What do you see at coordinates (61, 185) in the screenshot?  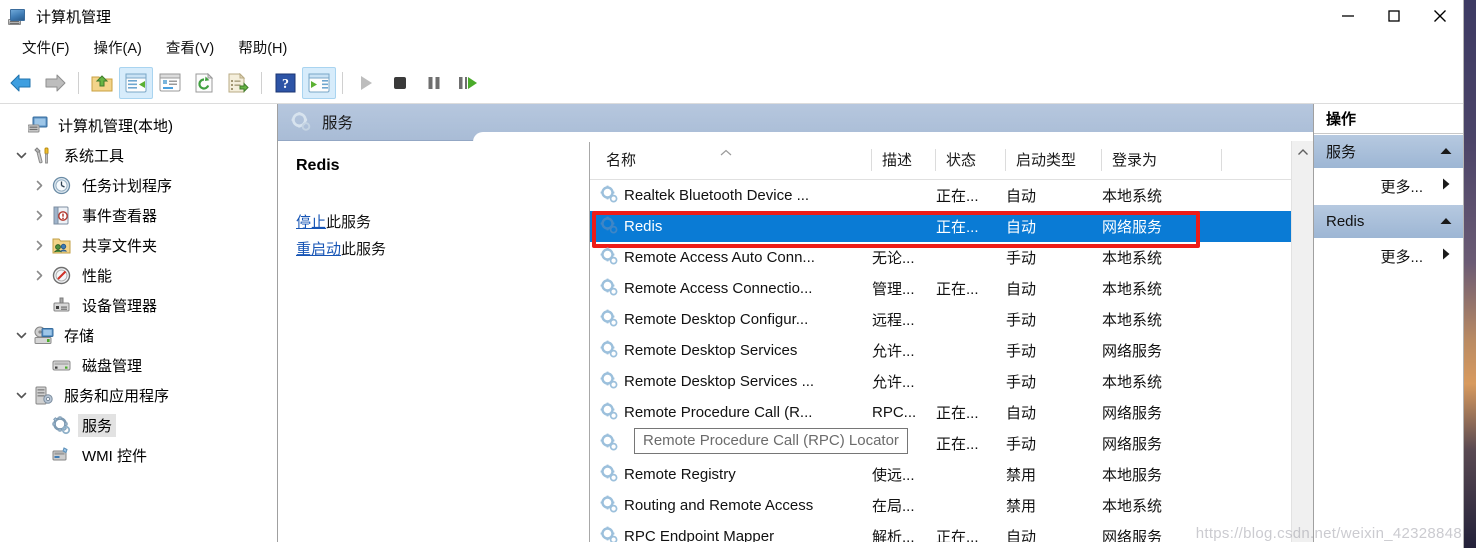 I see `task-scheduler-icon` at bounding box center [61, 185].